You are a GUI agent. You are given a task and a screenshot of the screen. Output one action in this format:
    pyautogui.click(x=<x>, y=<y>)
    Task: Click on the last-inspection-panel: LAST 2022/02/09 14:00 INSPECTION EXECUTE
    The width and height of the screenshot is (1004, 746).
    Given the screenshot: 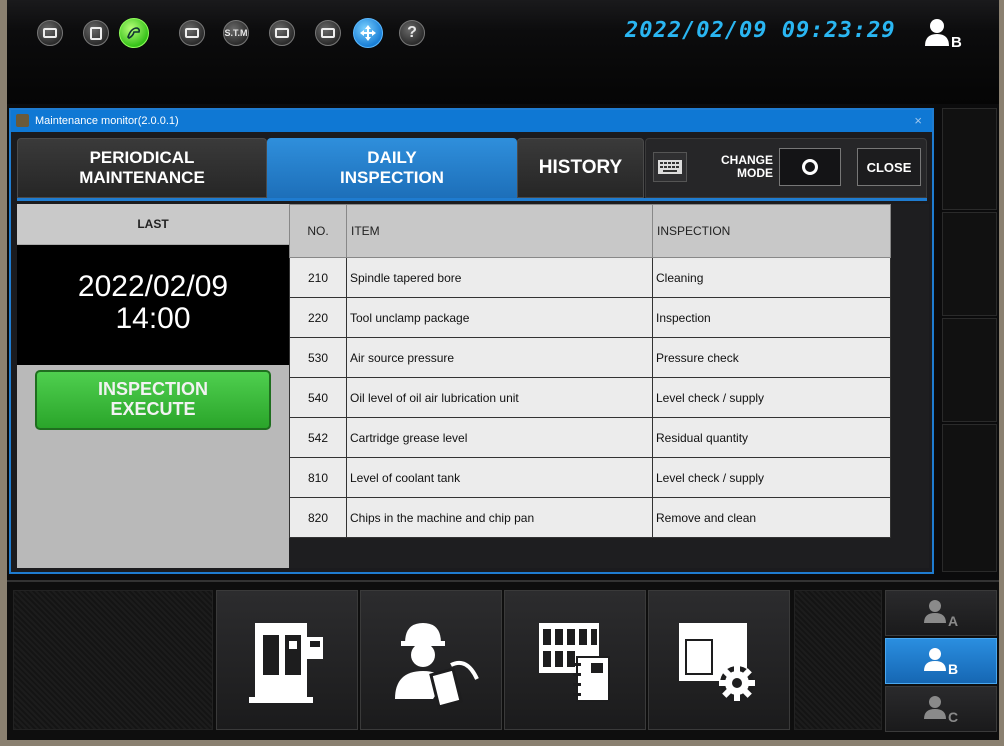 What is the action you would take?
    pyautogui.click(x=153, y=386)
    